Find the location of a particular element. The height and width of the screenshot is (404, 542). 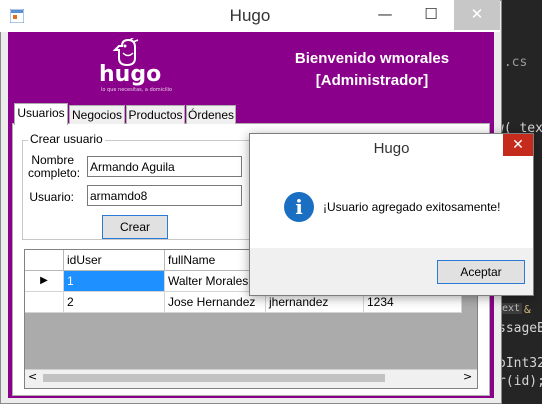

tab-negocios: Negocios is located at coordinates (97, 114).